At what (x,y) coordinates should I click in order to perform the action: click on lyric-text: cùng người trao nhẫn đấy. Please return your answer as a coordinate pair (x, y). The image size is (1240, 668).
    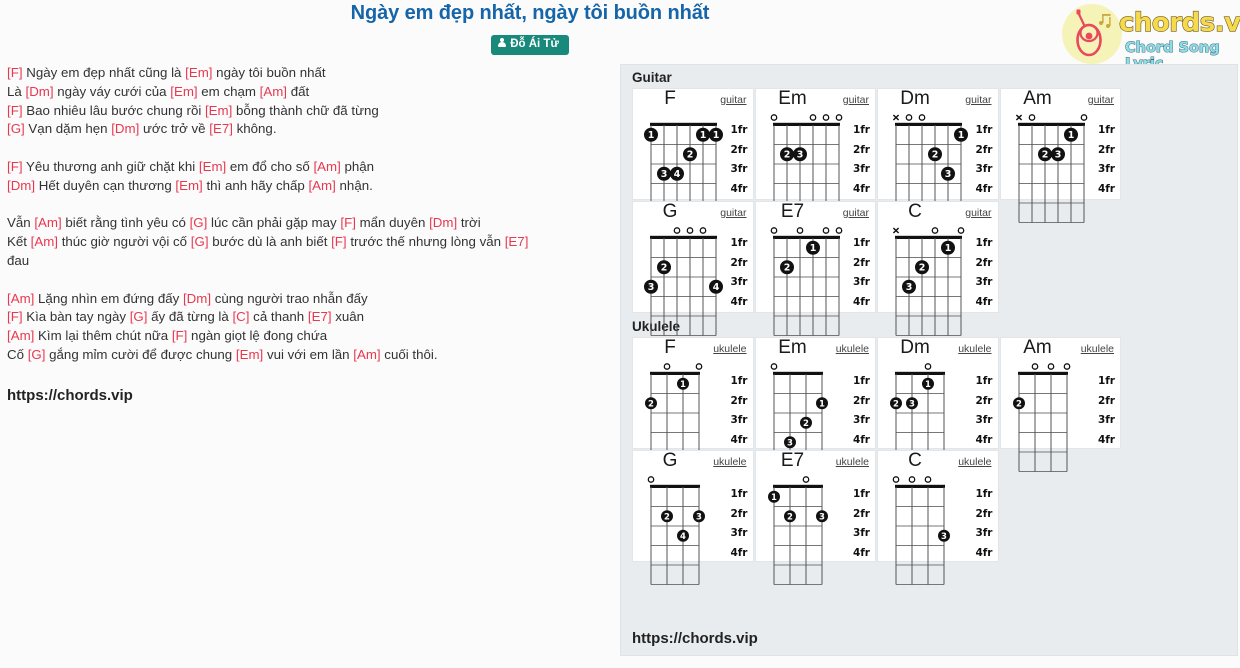
    Looking at the image, I should click on (289, 298).